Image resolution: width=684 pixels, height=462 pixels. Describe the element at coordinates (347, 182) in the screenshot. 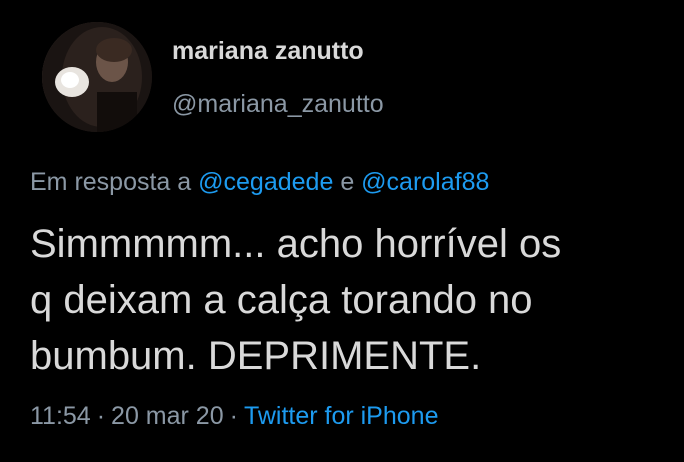

I see `reply-conjunction: e` at that location.